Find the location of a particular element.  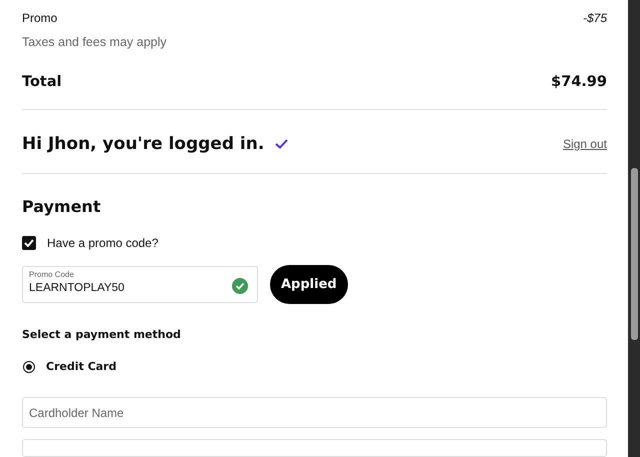

total-amount: $74.99 is located at coordinates (579, 82).